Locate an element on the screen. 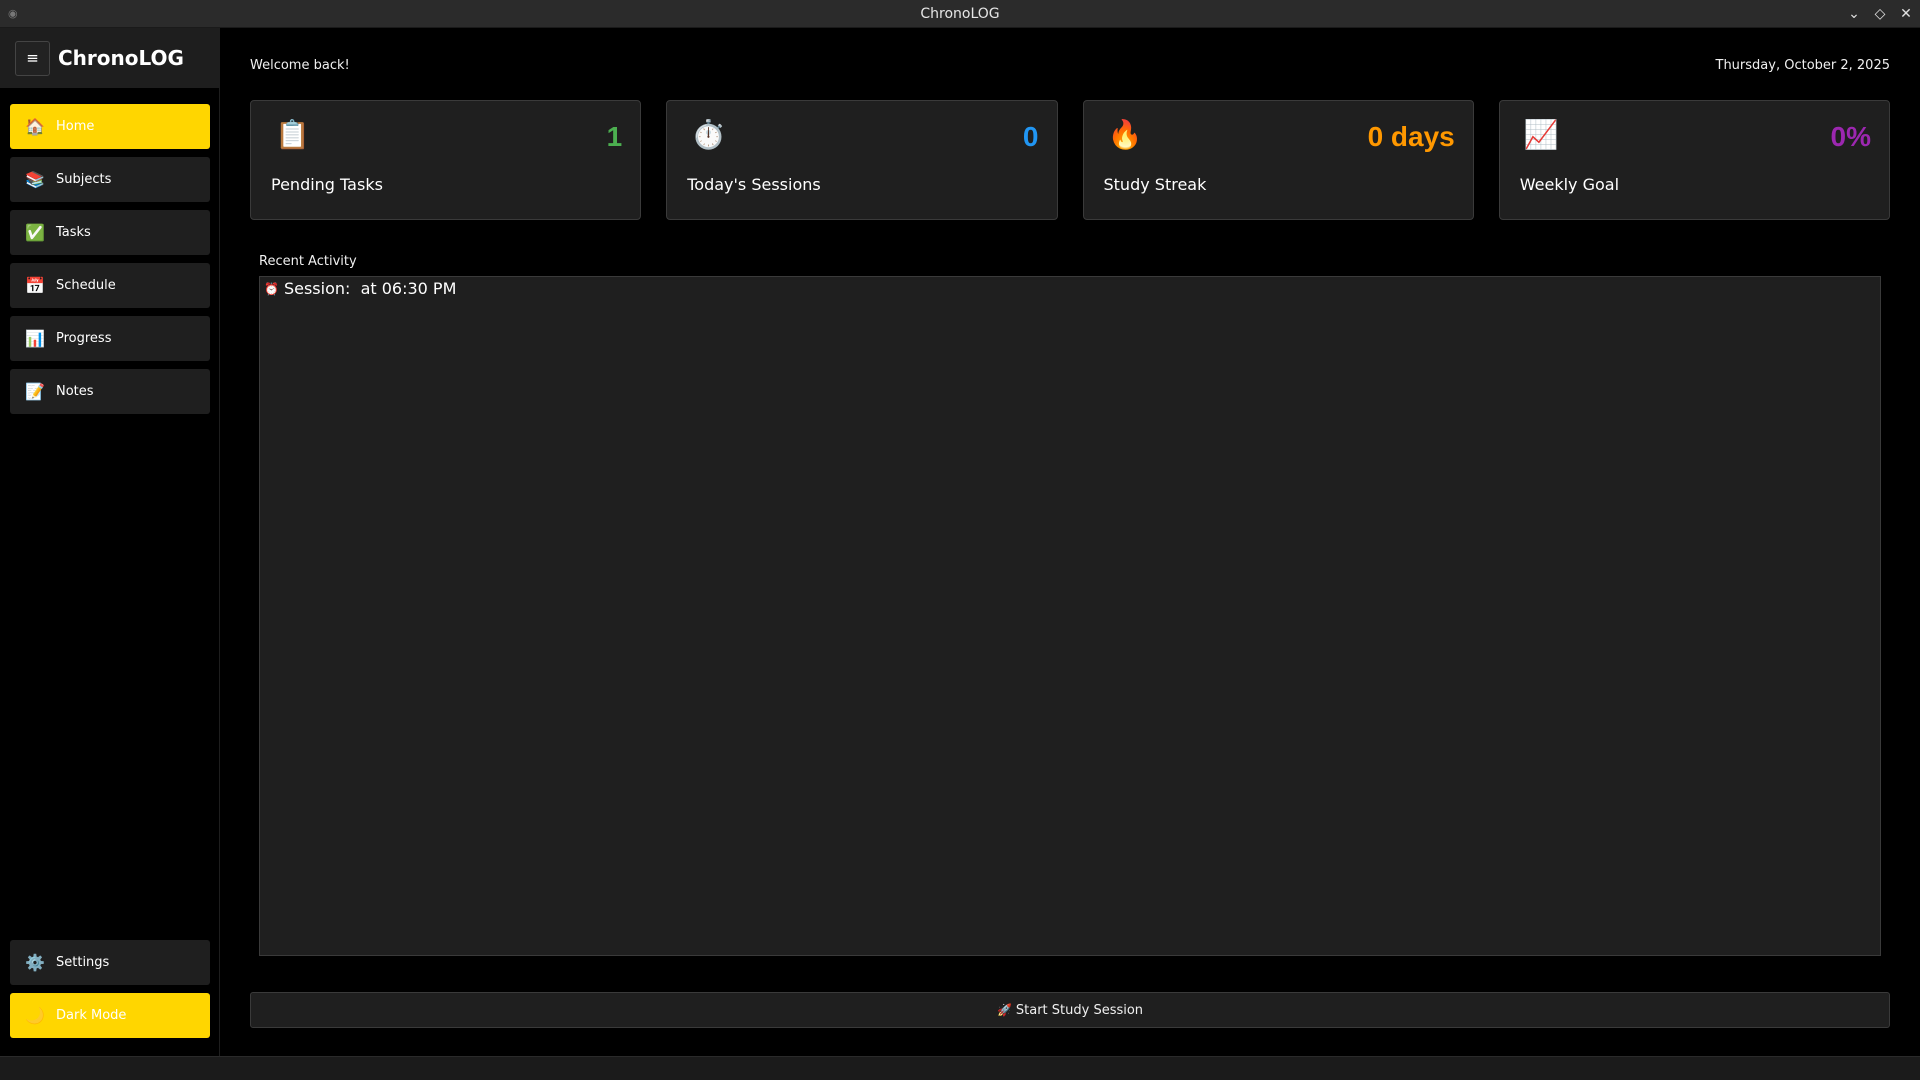 The image size is (1920, 1080). alarm-clock-icon: ⏰ is located at coordinates (271, 288).